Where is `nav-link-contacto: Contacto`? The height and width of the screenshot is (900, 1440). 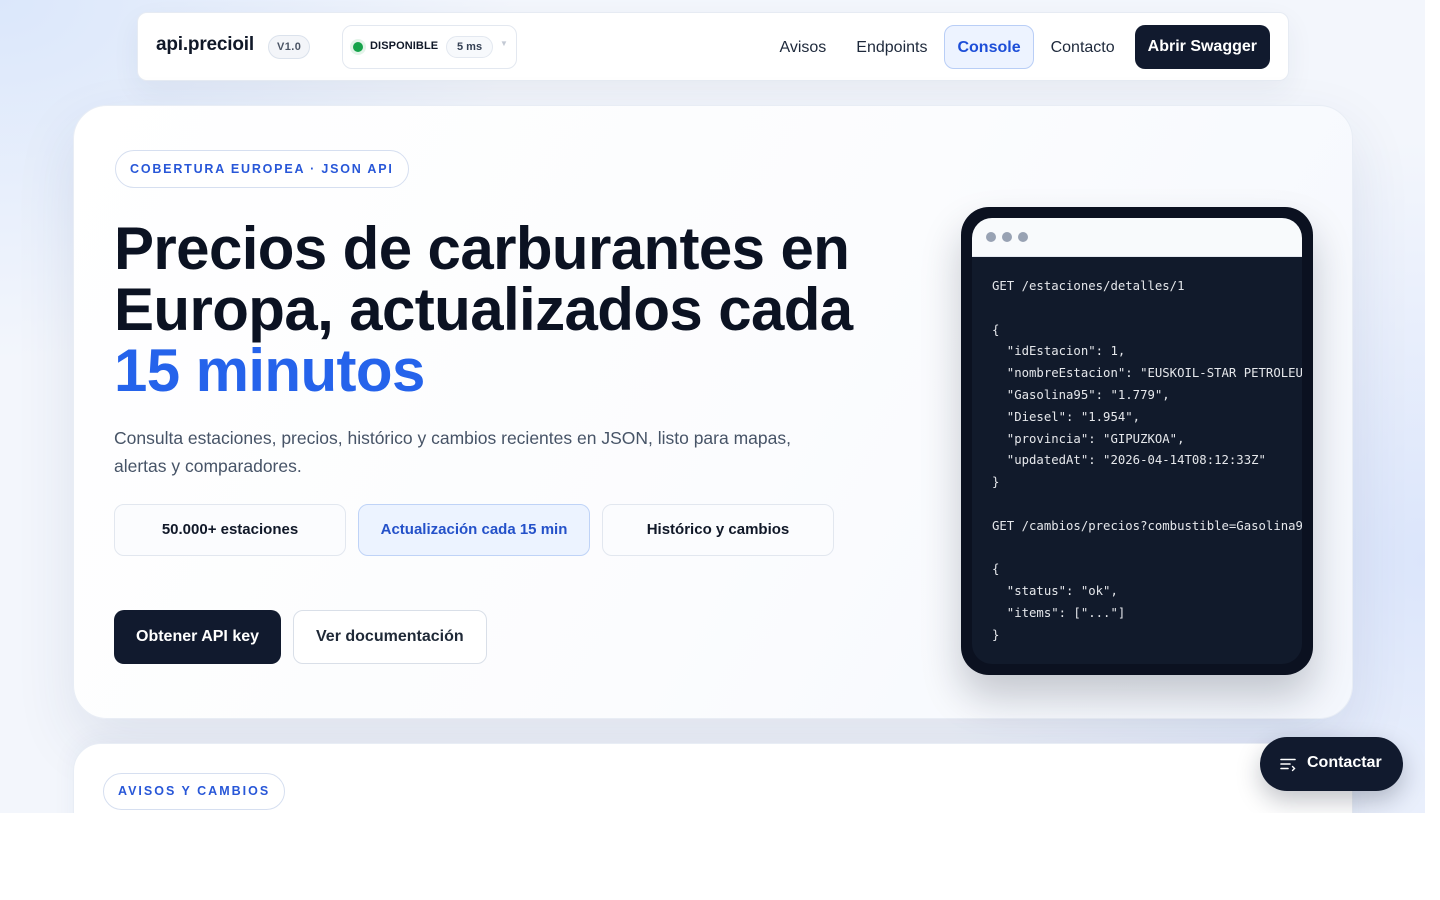 nav-link-contacto: Contacto is located at coordinates (1083, 47).